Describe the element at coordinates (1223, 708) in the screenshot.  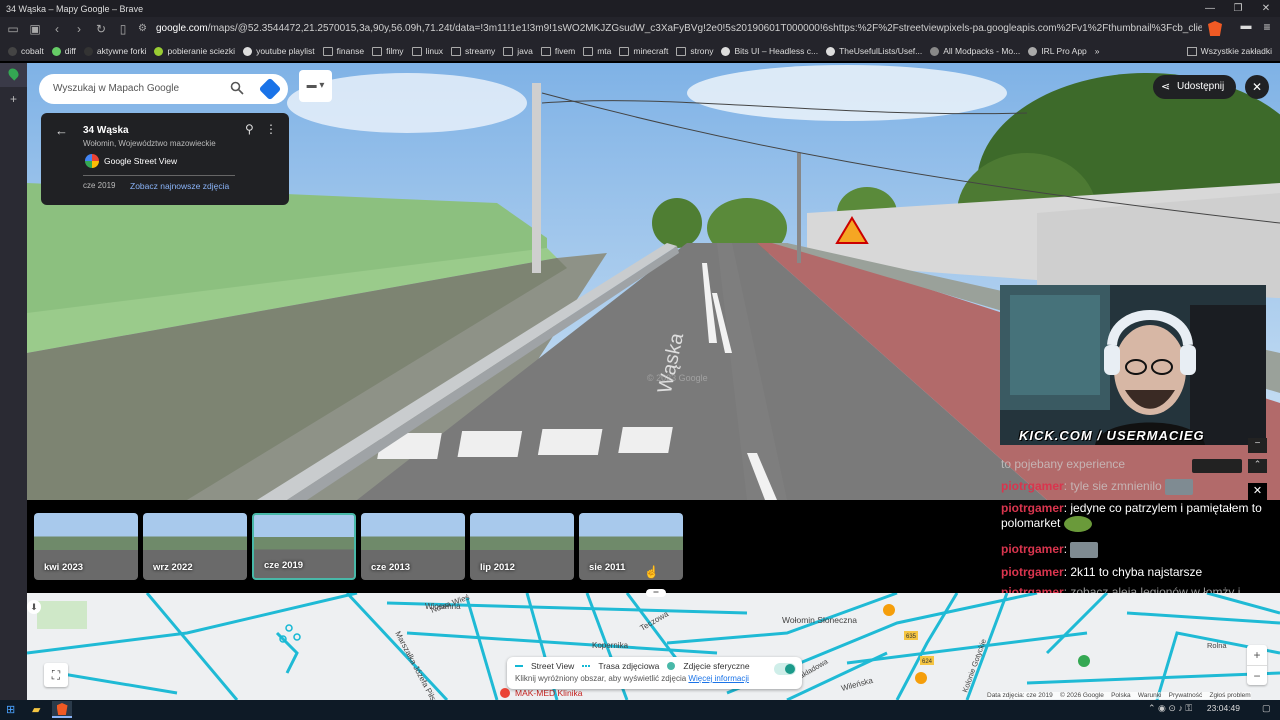
I see `clock: 23:04:49` at that location.